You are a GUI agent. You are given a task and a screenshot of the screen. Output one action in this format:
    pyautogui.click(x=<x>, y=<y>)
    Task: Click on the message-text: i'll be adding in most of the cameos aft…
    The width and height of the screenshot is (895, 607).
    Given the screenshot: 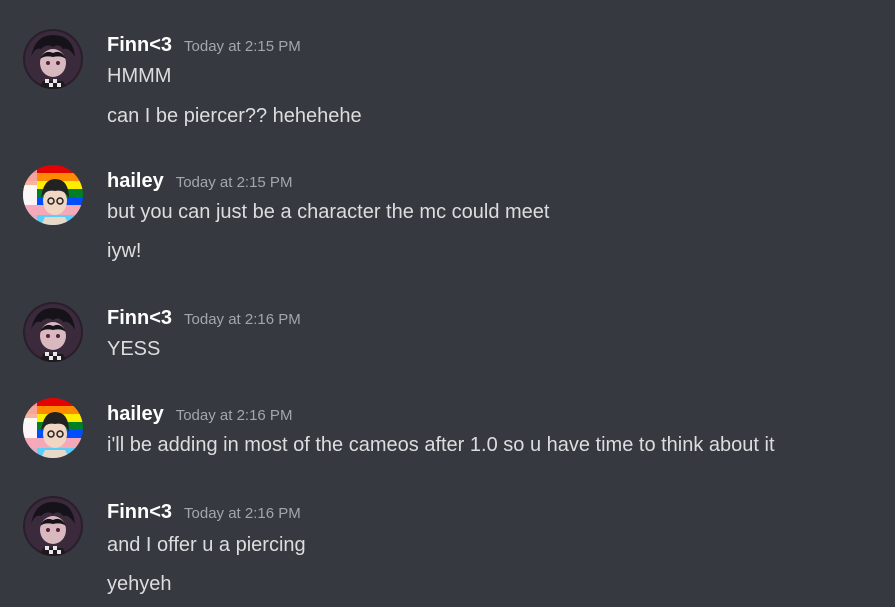 What is the action you would take?
    pyautogui.click(x=441, y=445)
    